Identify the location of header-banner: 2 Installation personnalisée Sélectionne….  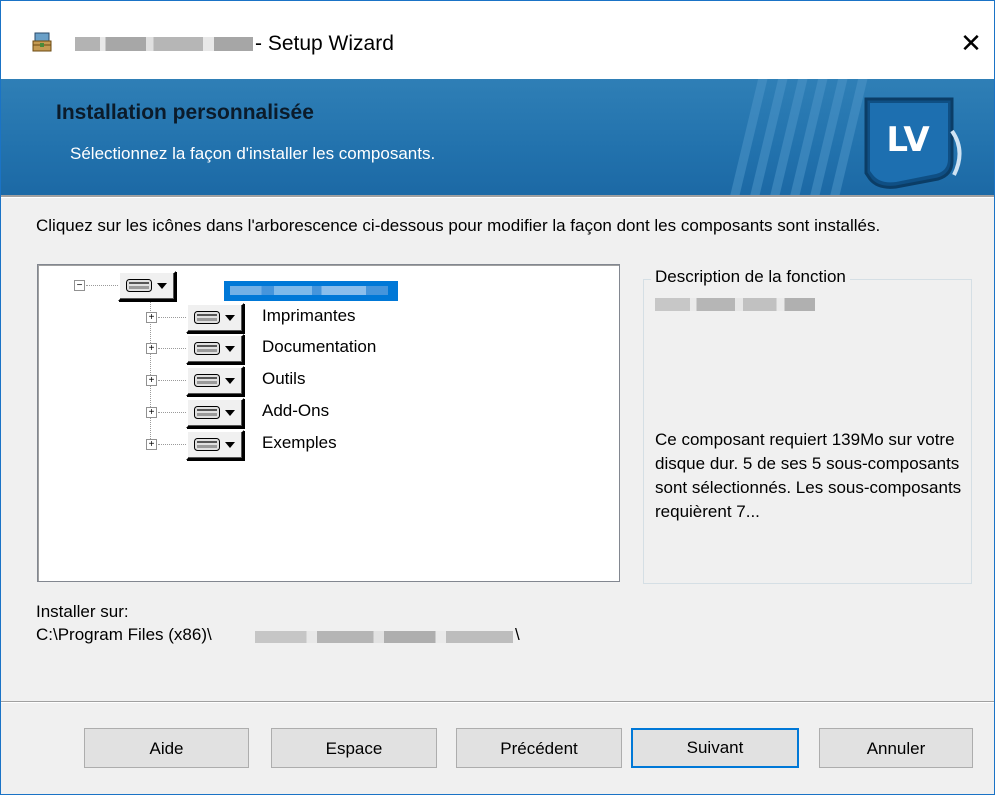
(497, 137).